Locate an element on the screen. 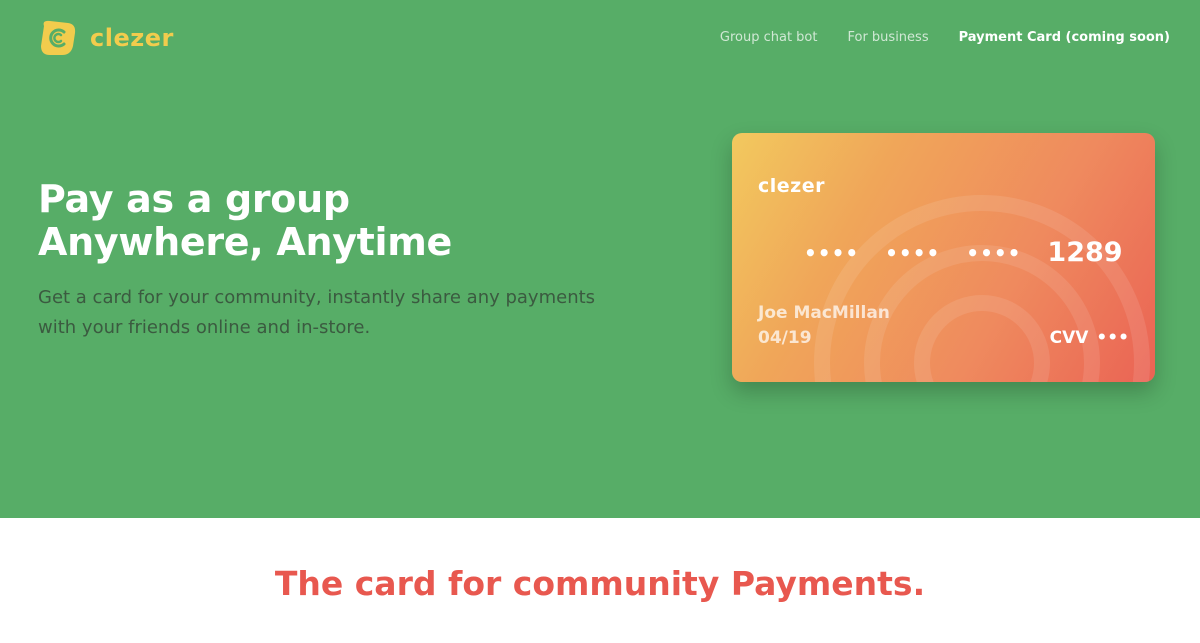 This screenshot has width=1200, height=643. card-number: •••• •••• •••• 1289 is located at coordinates (963, 252).